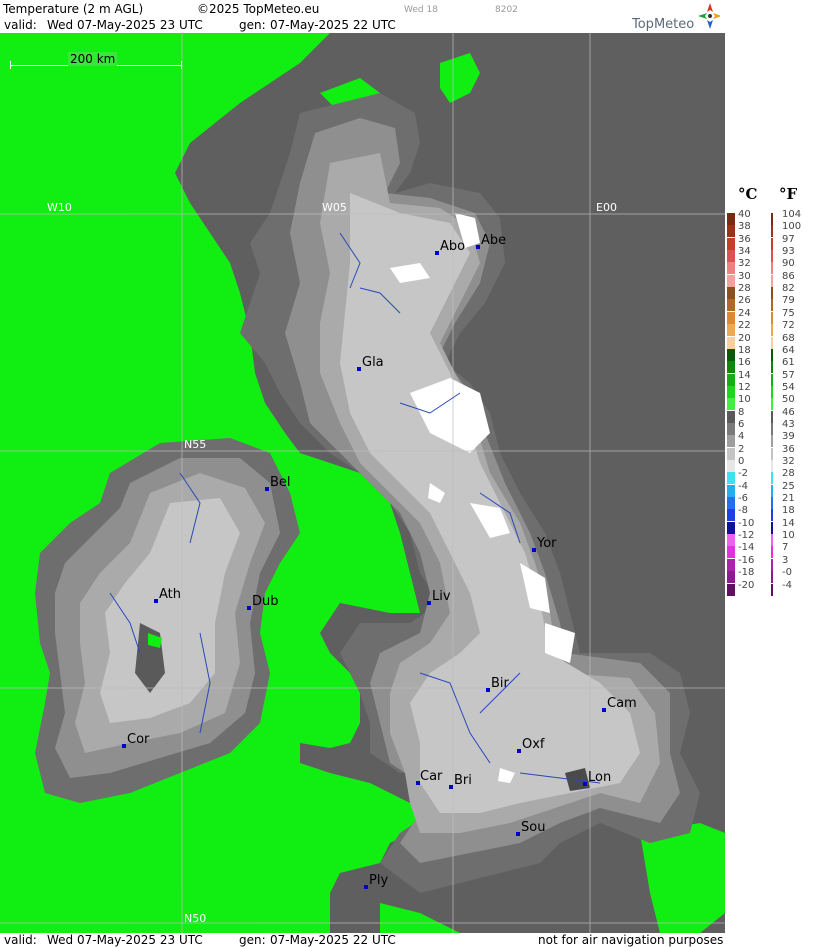 The image size is (816, 947). What do you see at coordinates (787, 573) in the screenshot?
I see `legend-value-f: -0` at bounding box center [787, 573].